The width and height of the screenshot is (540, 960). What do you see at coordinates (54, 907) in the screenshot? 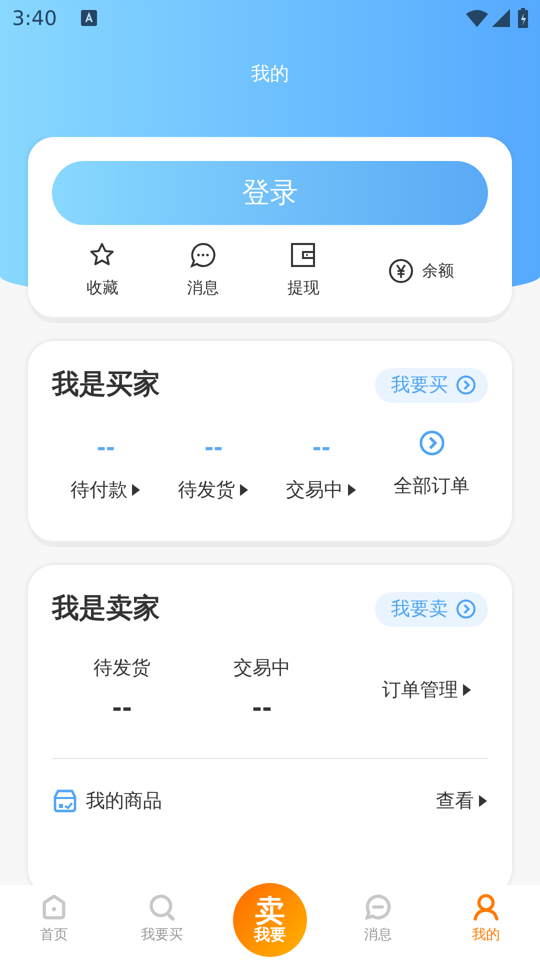
I see `home-icon` at bounding box center [54, 907].